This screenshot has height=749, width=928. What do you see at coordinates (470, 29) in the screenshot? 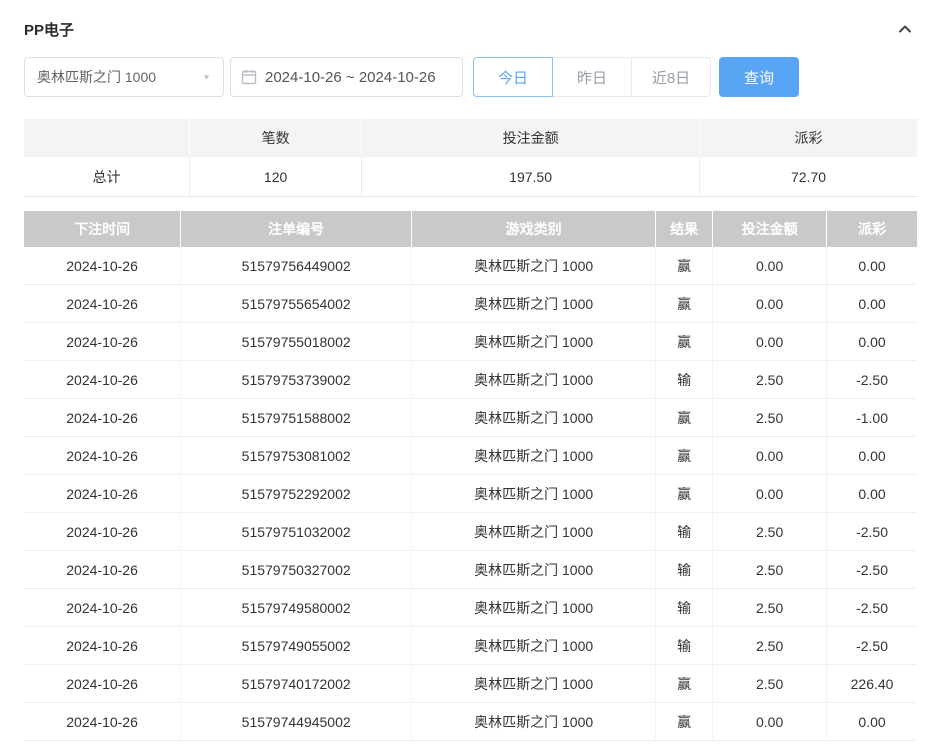
I see `panel-header: PP电子` at bounding box center [470, 29].